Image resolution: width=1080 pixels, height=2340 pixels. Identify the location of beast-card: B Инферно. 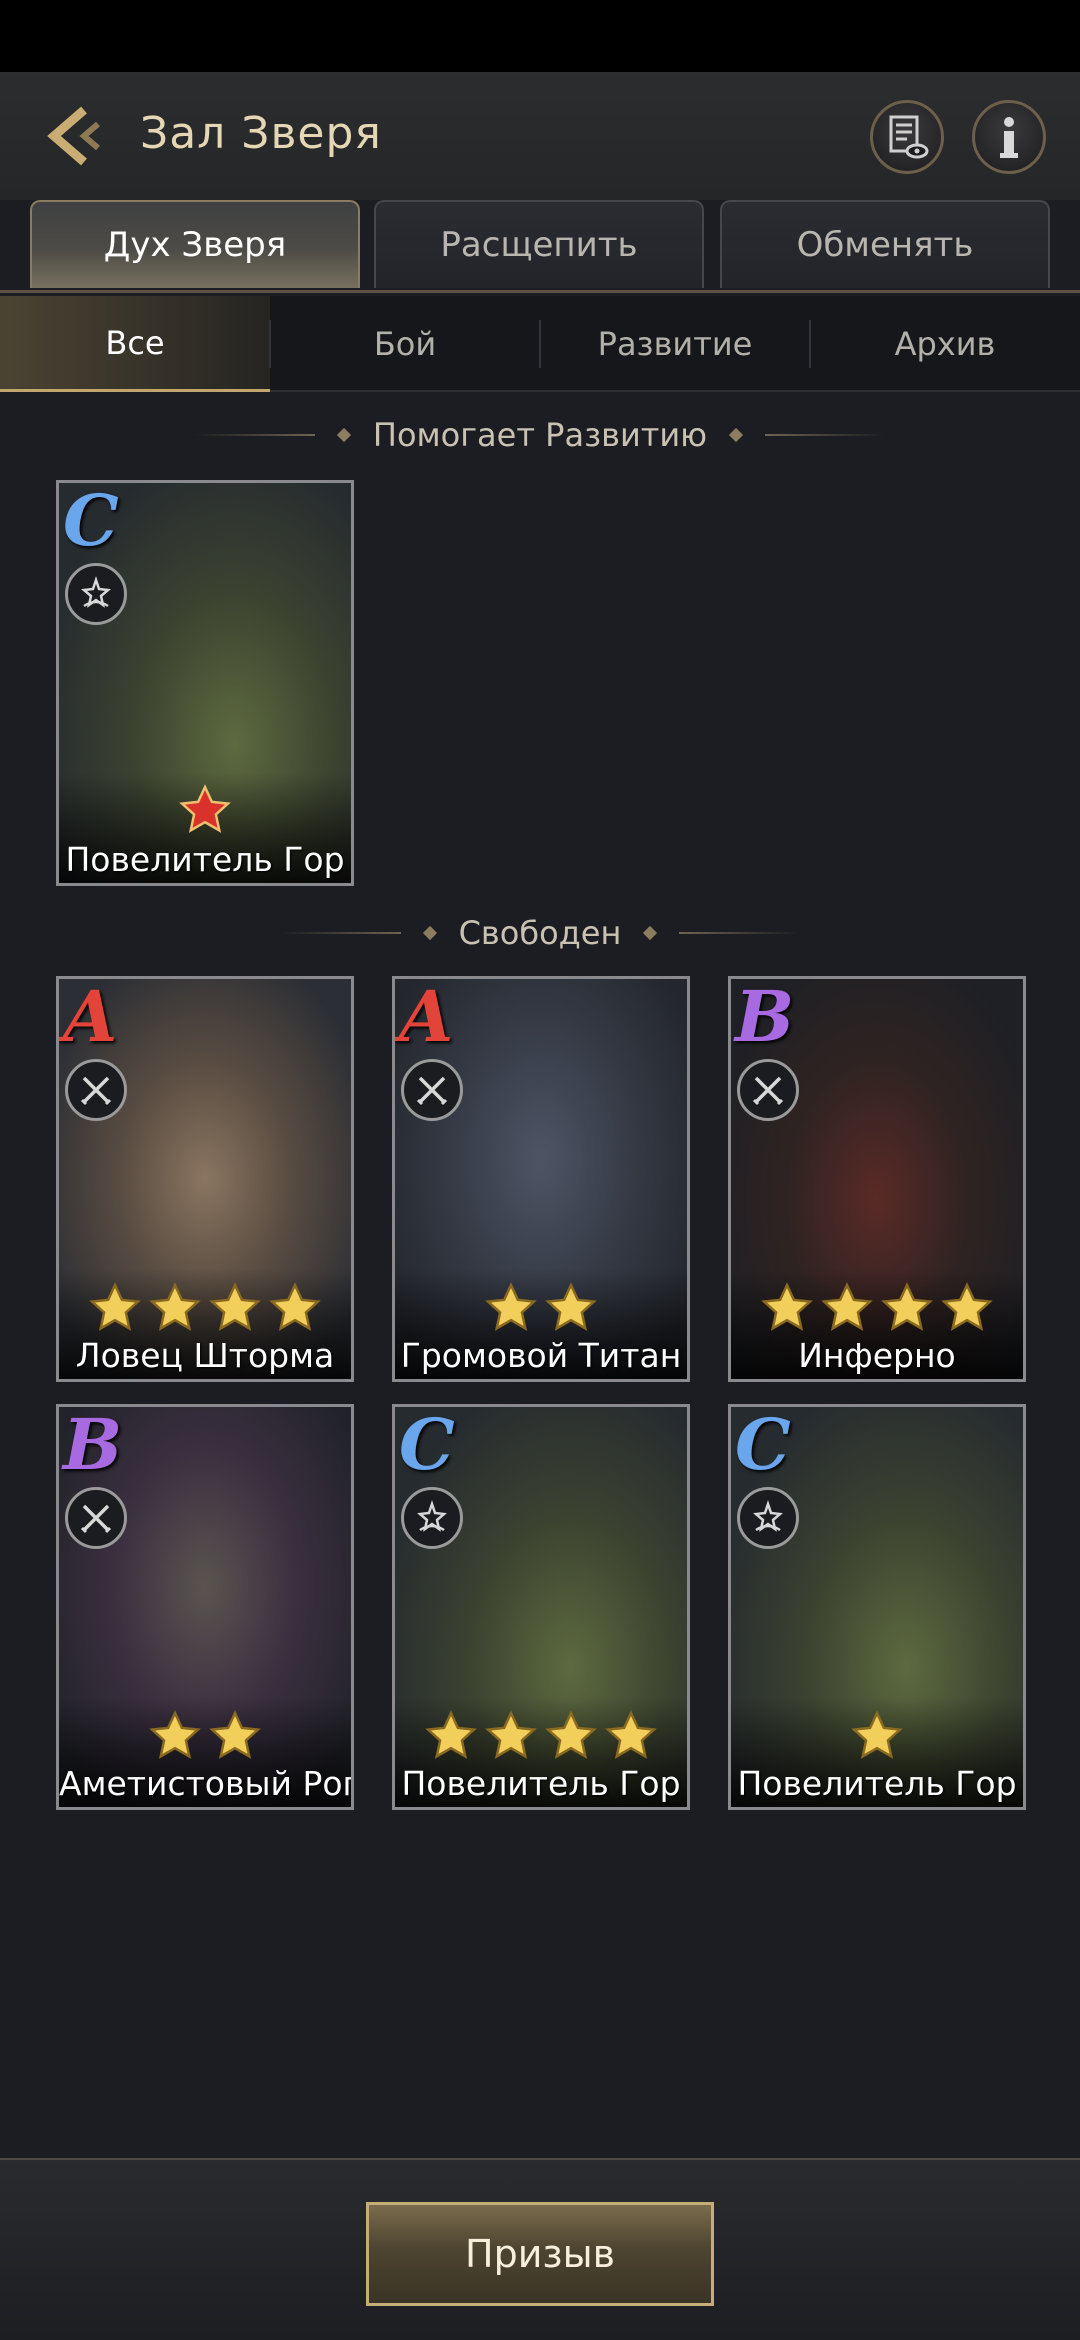
(877, 1179).